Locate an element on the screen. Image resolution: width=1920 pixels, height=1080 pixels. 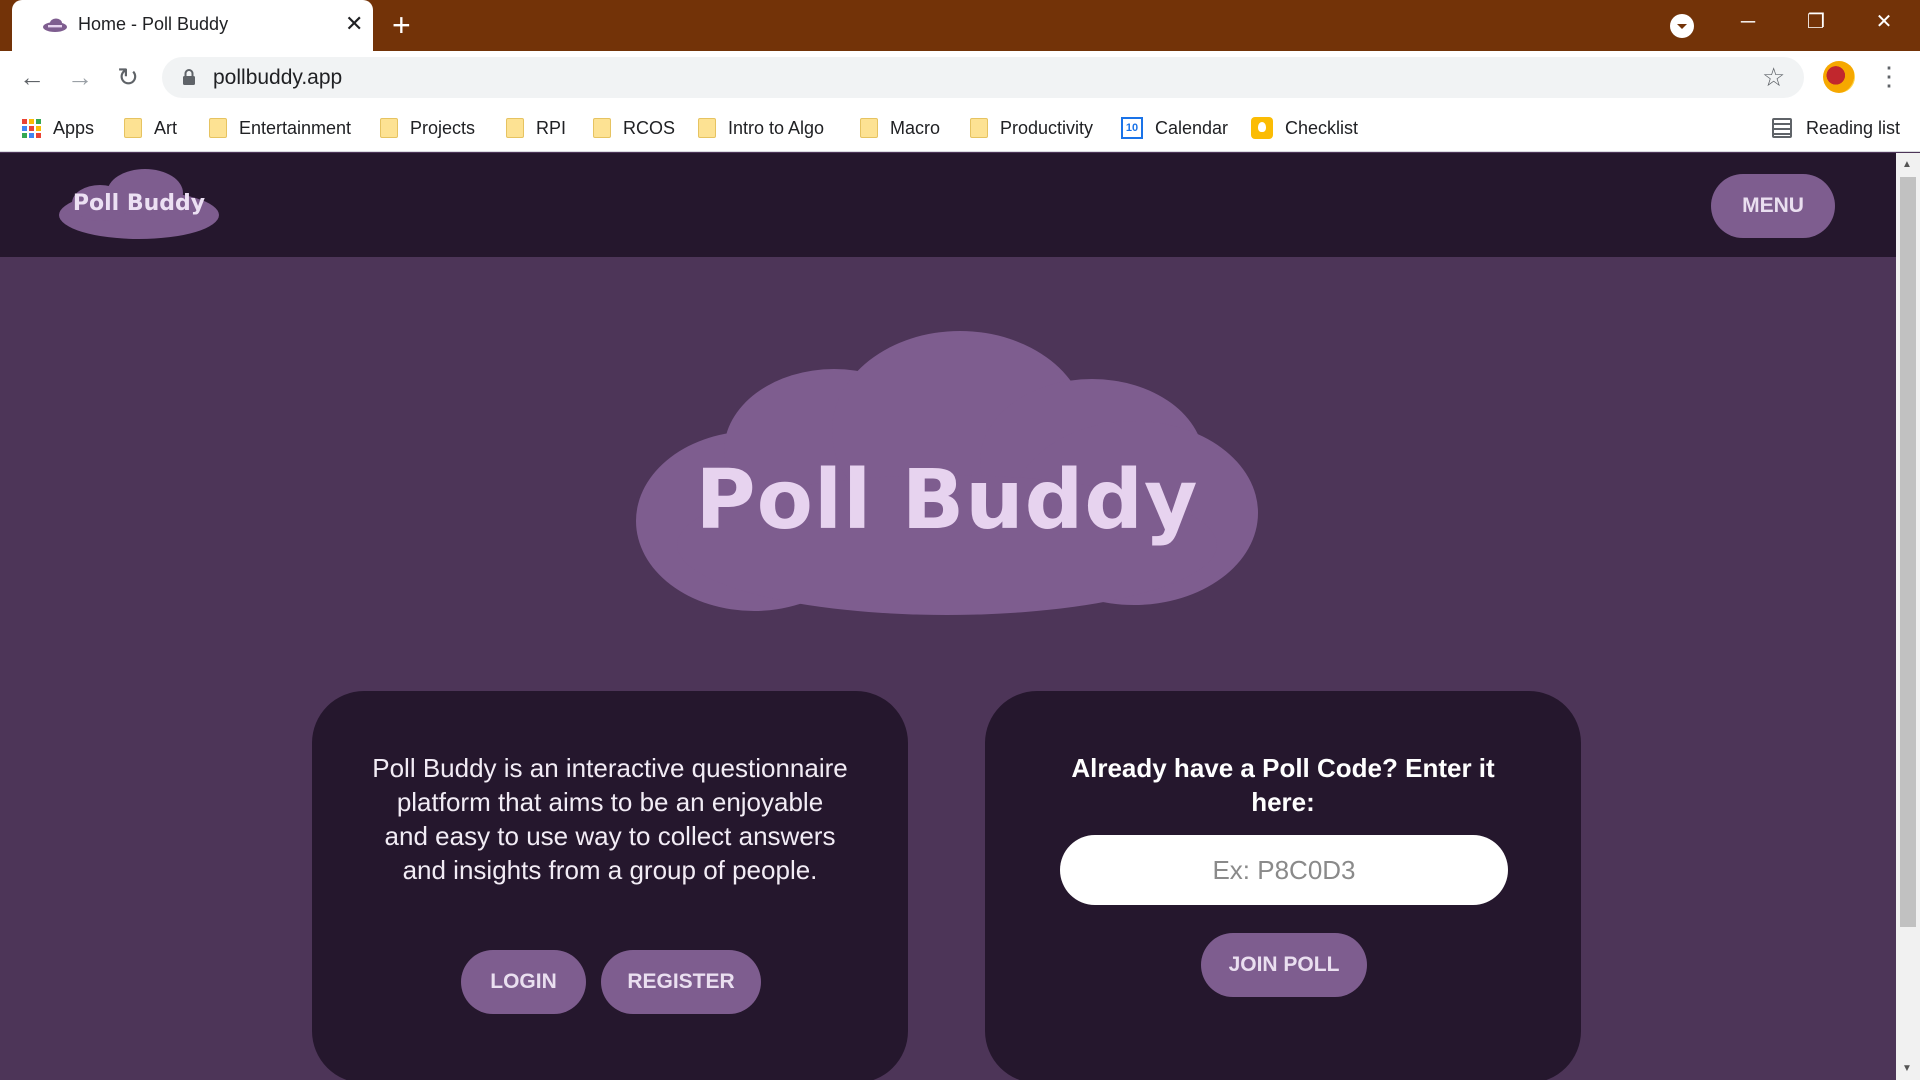
register-button: REGISTER is located at coordinates (681, 982).